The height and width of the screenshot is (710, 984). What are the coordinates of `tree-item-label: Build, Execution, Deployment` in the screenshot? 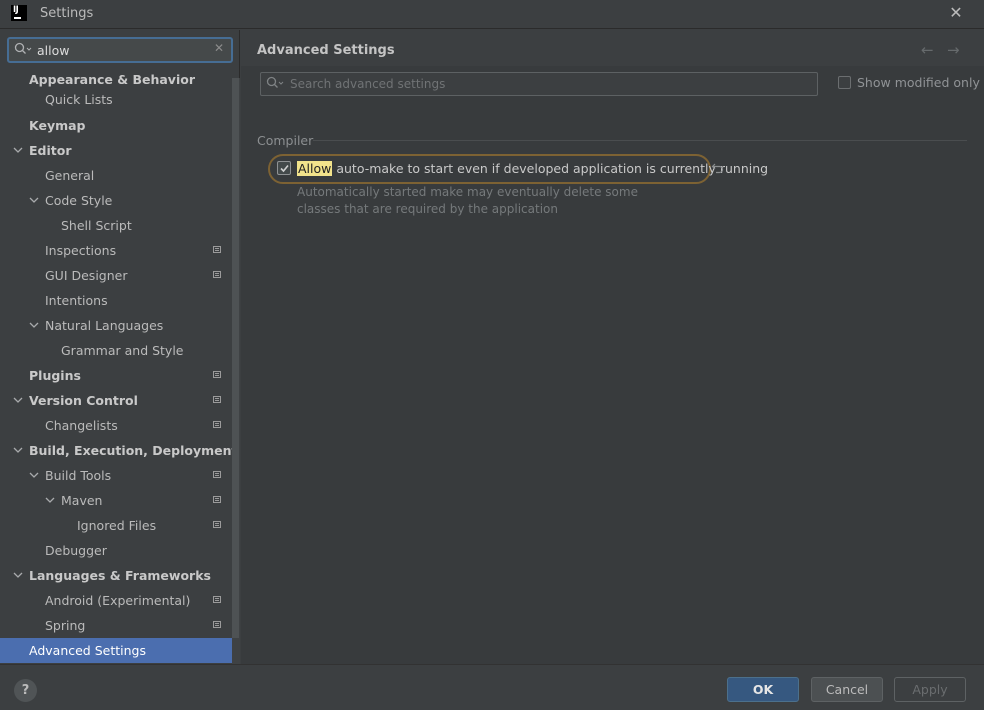 It's located at (133, 450).